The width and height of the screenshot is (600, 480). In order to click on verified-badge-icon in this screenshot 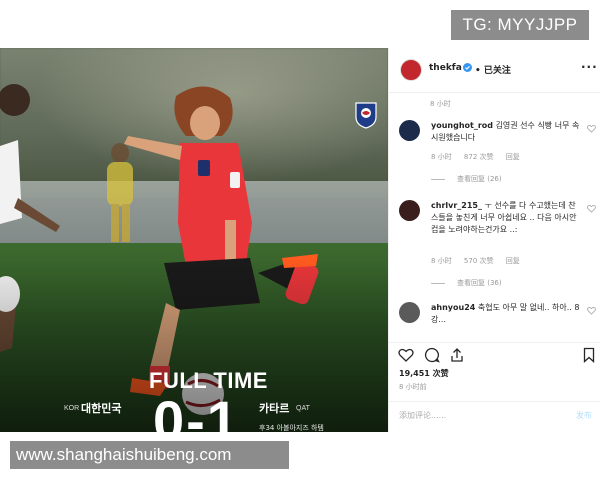, I will do `click(467, 67)`.